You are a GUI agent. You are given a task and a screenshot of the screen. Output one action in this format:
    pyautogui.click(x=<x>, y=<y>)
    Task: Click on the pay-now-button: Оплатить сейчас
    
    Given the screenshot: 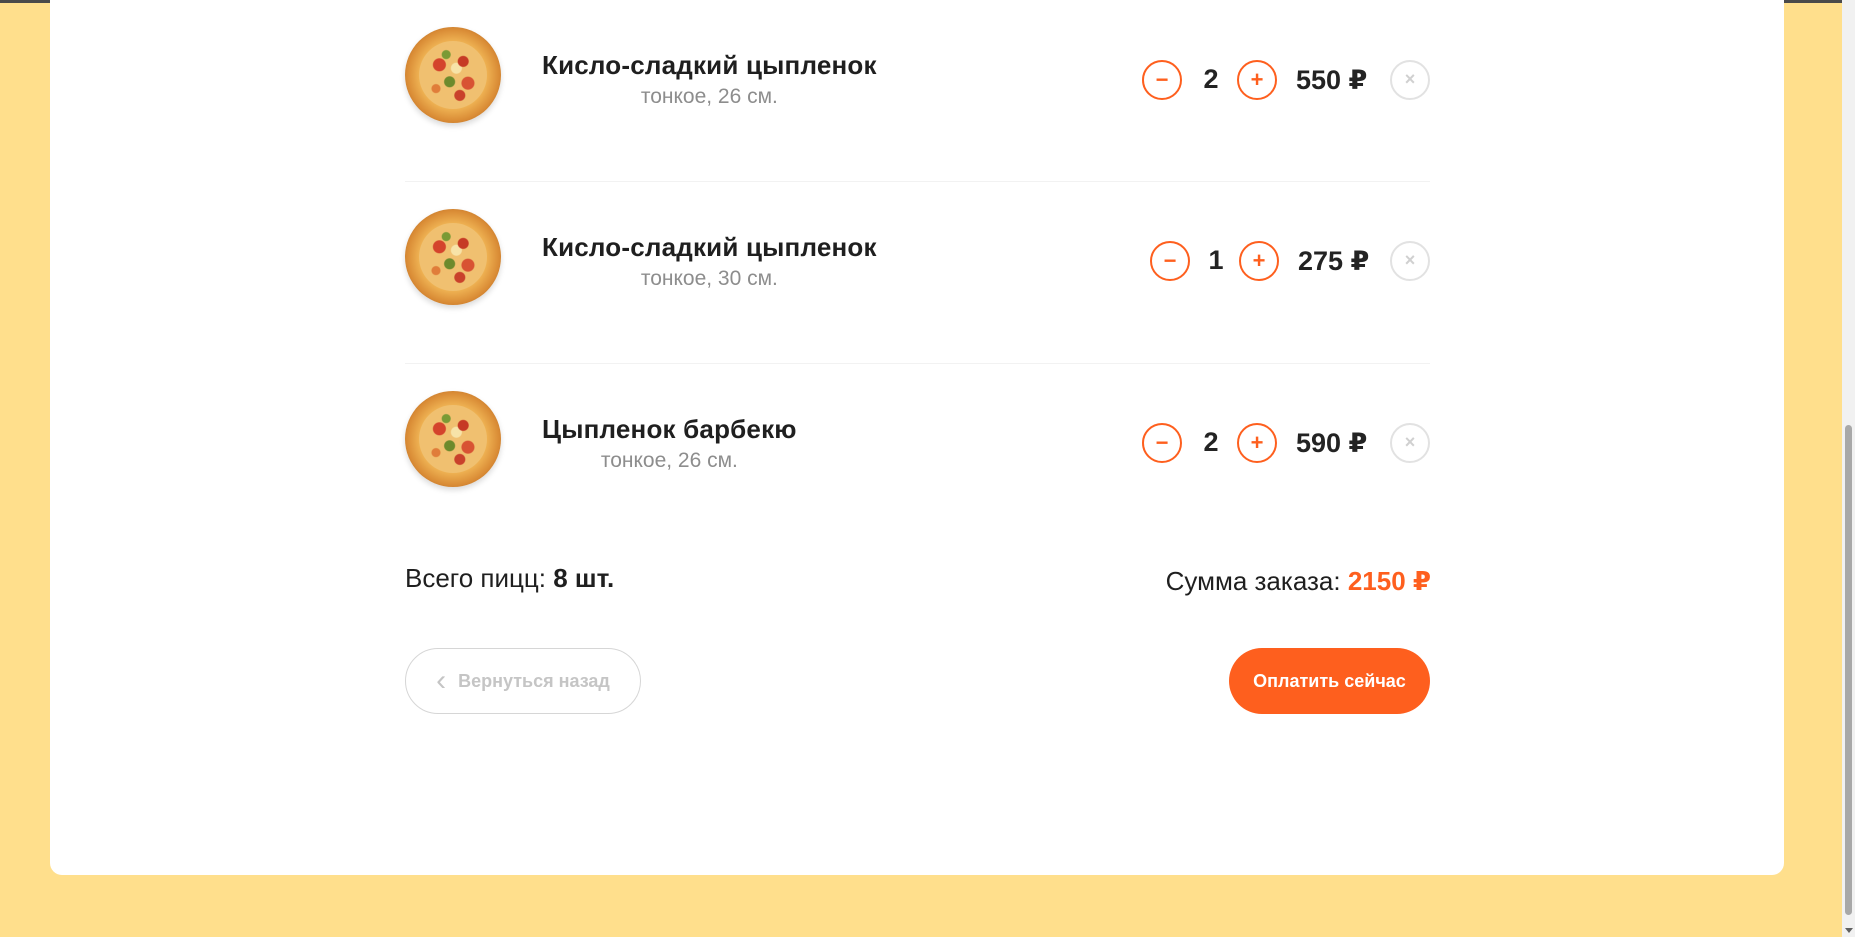 What is the action you would take?
    pyautogui.click(x=1329, y=681)
    